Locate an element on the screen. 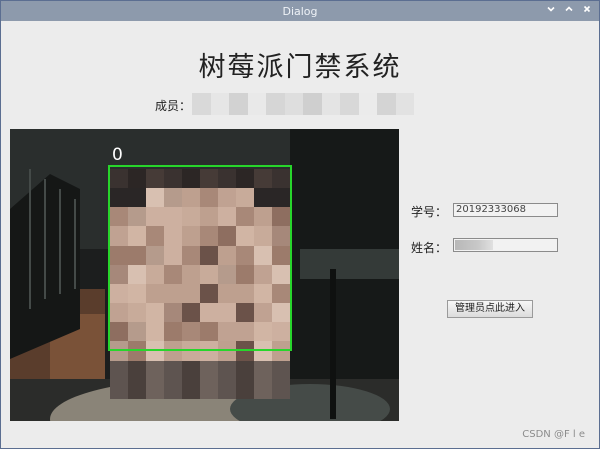 This screenshot has height=451, width=602. member-value-redacted is located at coordinates (303, 104).